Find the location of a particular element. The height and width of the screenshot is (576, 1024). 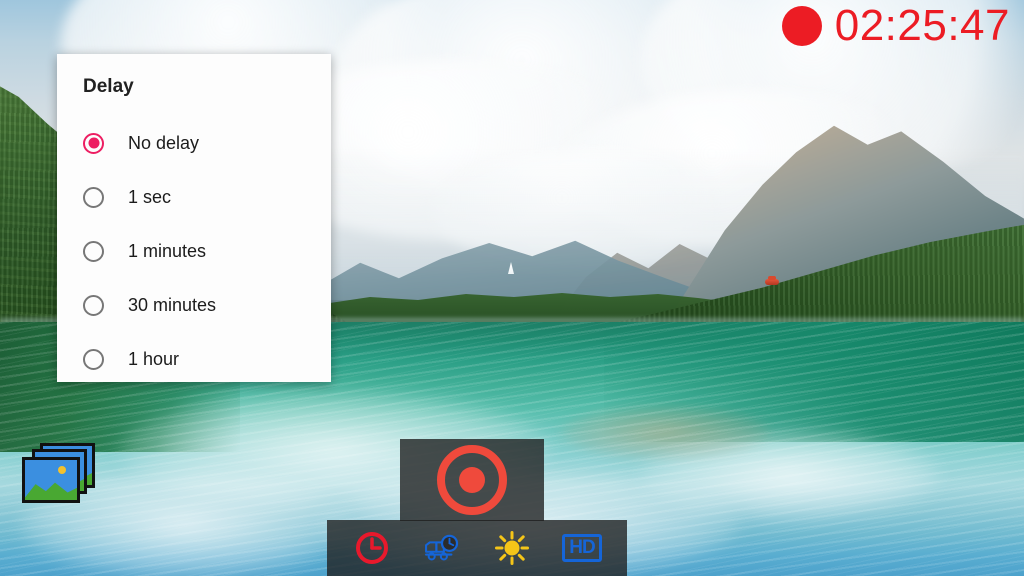

delay-option-label: 1 hour is located at coordinates (154, 358).